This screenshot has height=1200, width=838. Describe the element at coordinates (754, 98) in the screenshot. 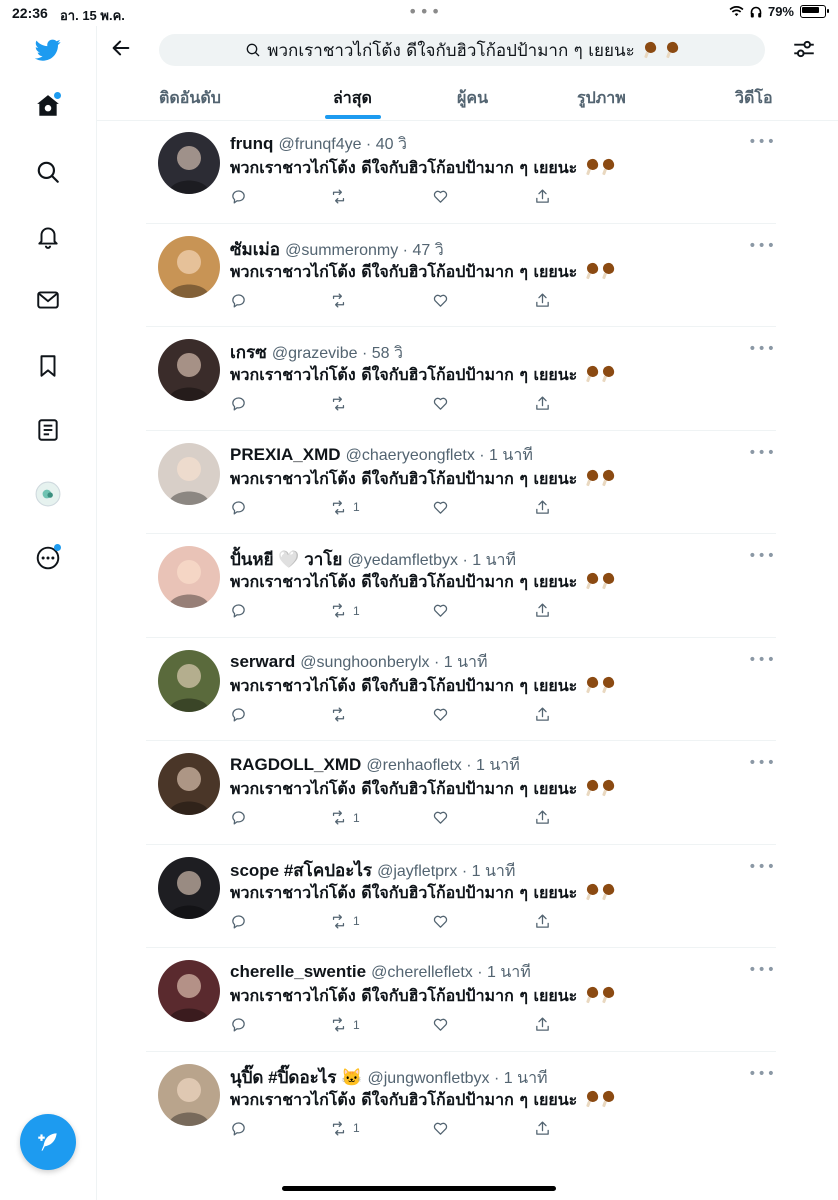

I see `tab-videos: วิดีโอ` at that location.